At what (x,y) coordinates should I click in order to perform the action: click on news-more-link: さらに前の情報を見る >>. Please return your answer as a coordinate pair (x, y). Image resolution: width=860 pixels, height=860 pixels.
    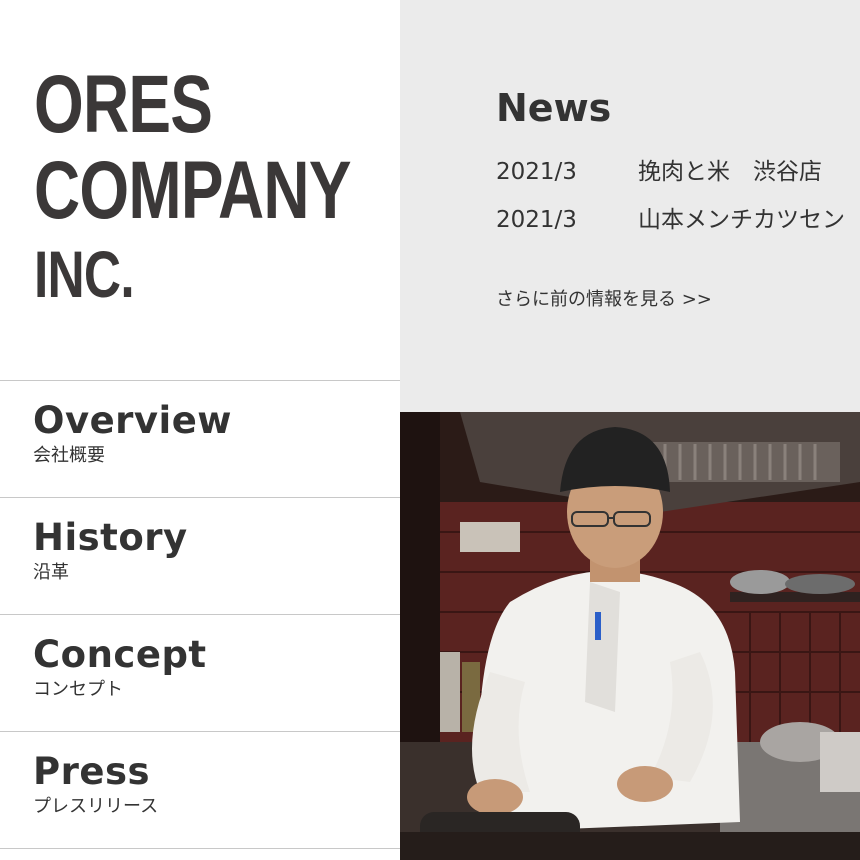
    Looking at the image, I should click on (604, 300).